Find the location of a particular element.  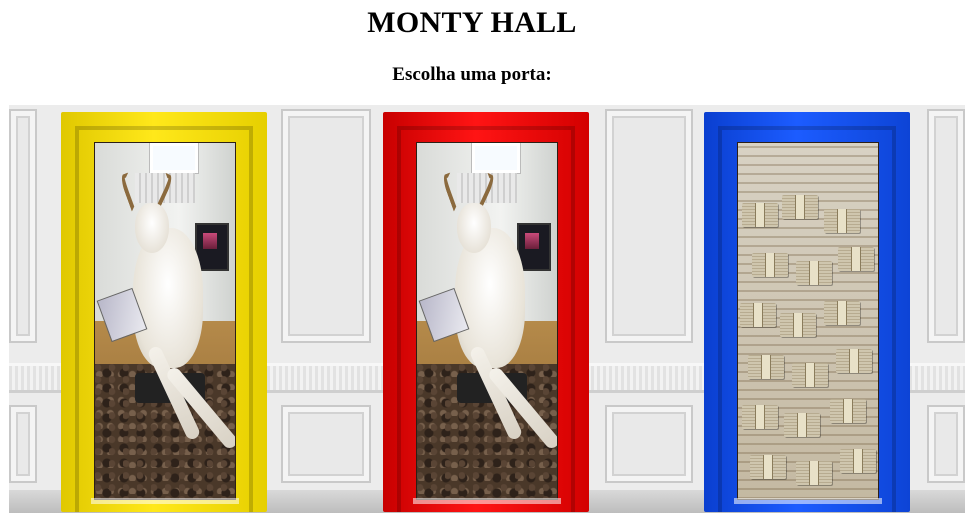

instruction-text: Escolha uma porta: is located at coordinates (472, 74).